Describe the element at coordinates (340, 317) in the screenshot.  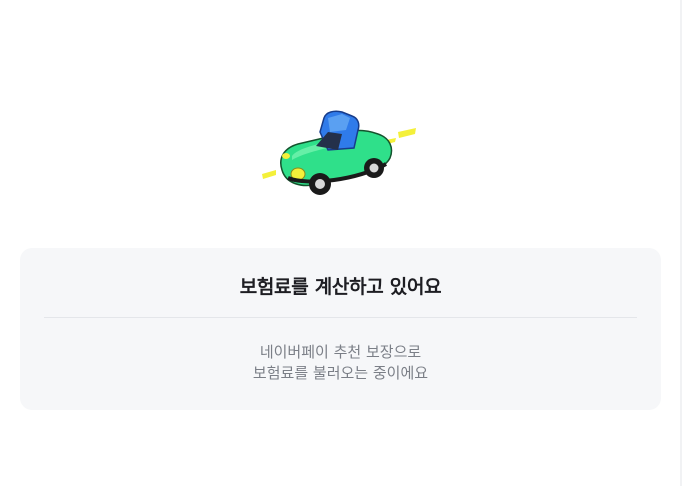
I see `divider` at that location.